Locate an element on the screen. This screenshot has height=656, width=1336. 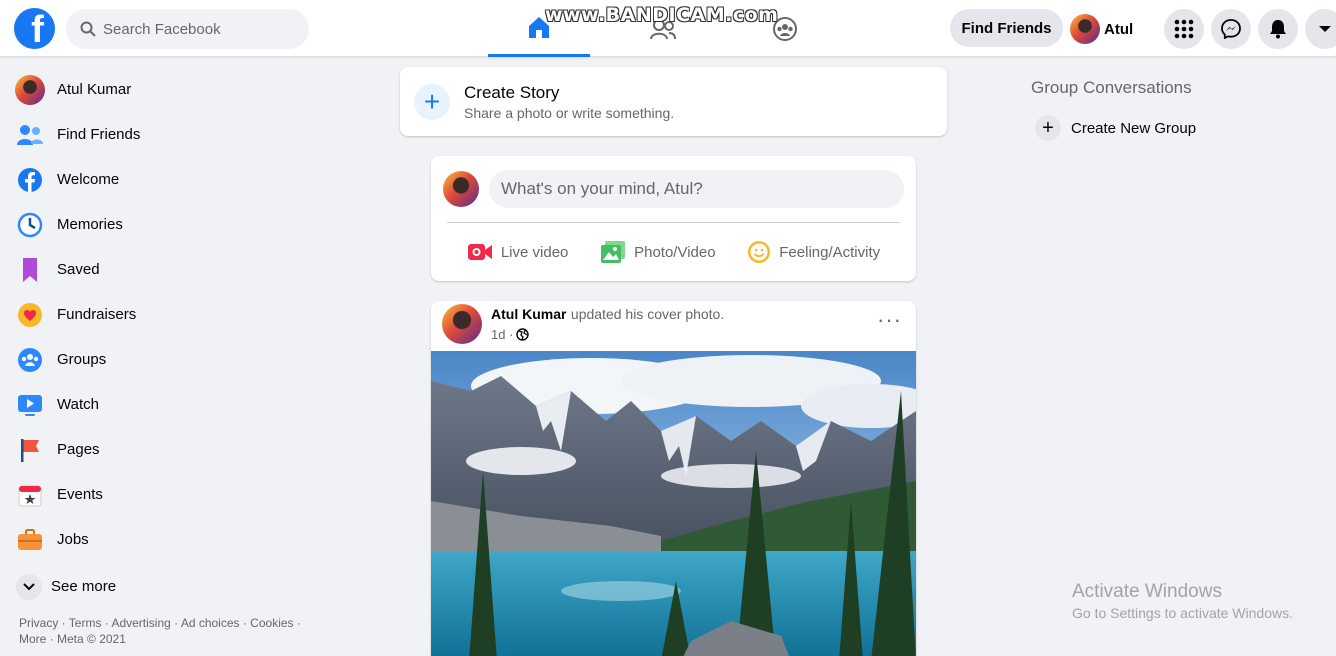
briefcase-icon is located at coordinates (30, 539).